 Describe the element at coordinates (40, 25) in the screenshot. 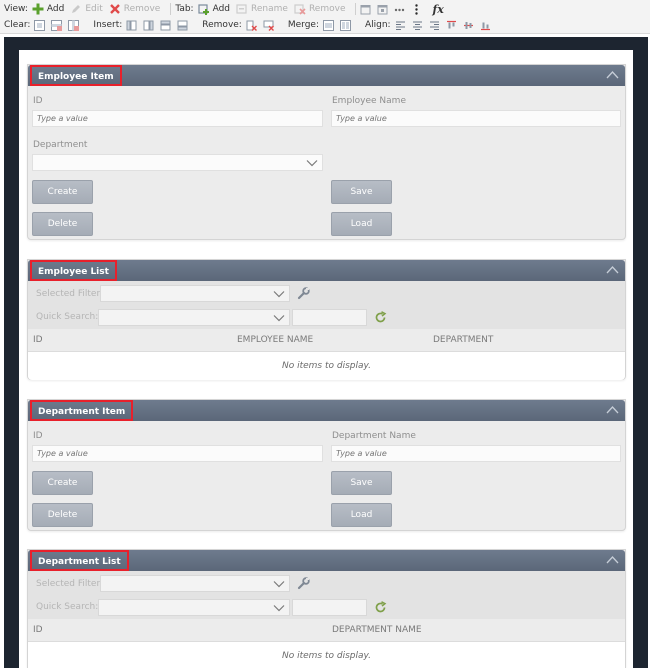

I see `clear-cell-icon` at that location.